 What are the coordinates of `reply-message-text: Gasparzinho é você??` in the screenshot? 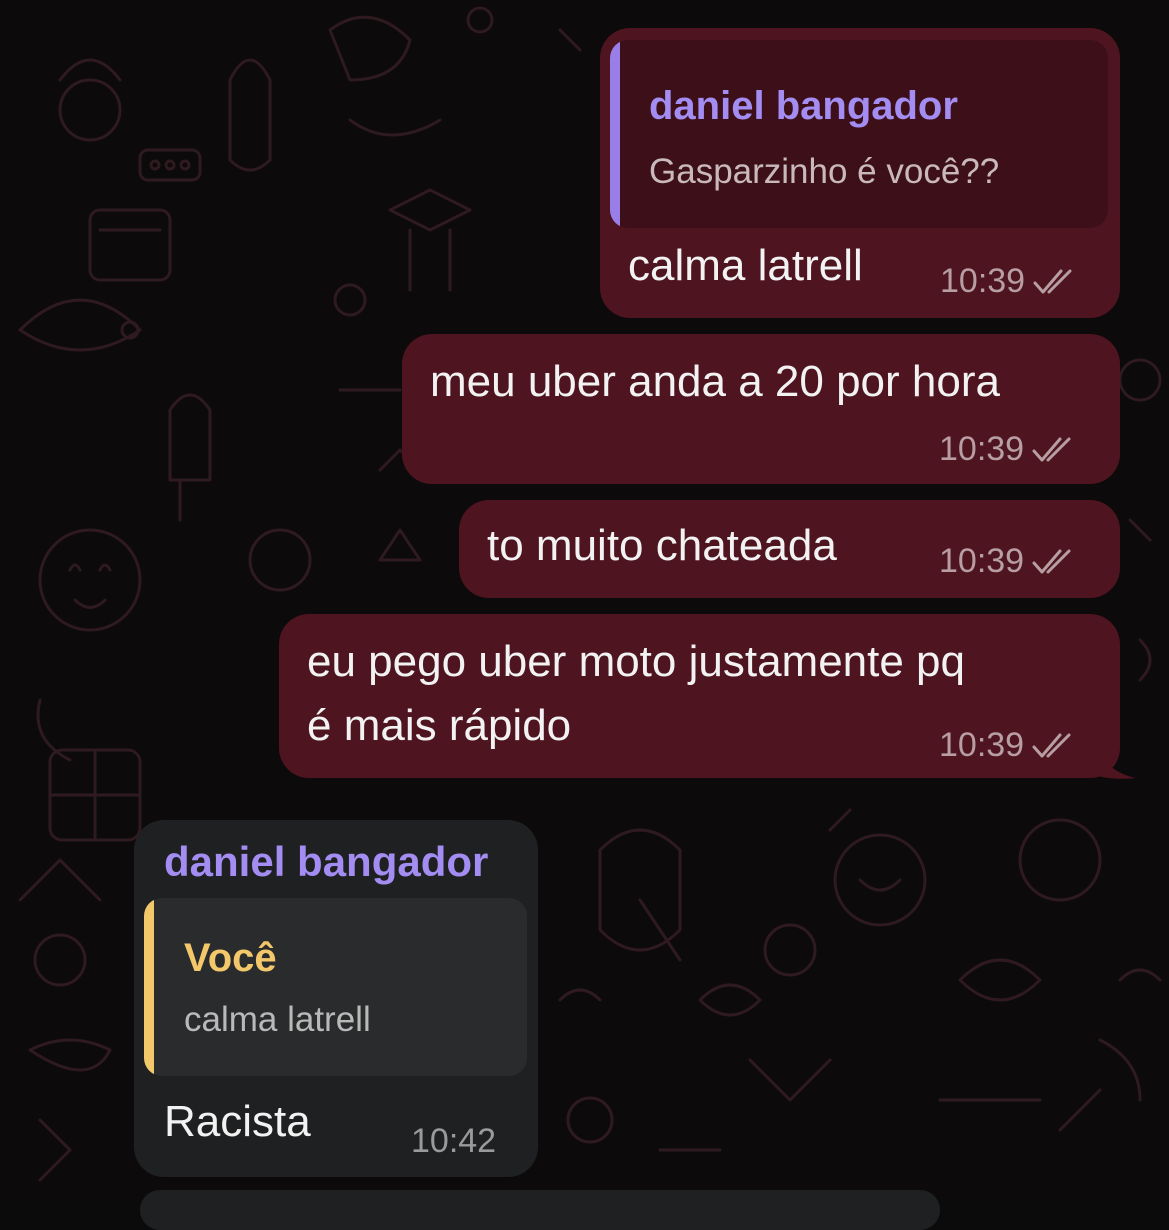 It's located at (824, 171).